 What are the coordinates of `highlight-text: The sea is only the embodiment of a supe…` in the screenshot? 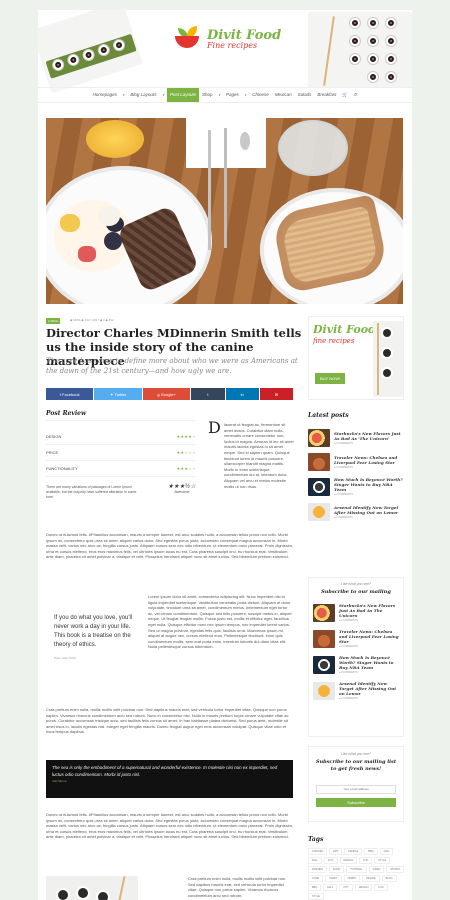 It's located at (165, 771).